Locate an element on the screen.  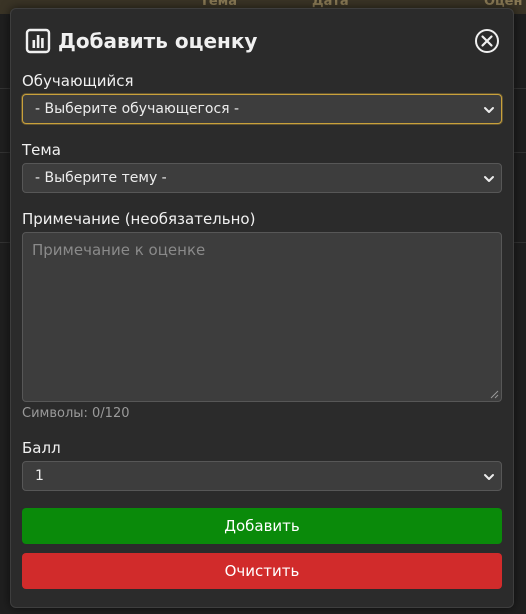
add-button: Добавить is located at coordinates (262, 526).